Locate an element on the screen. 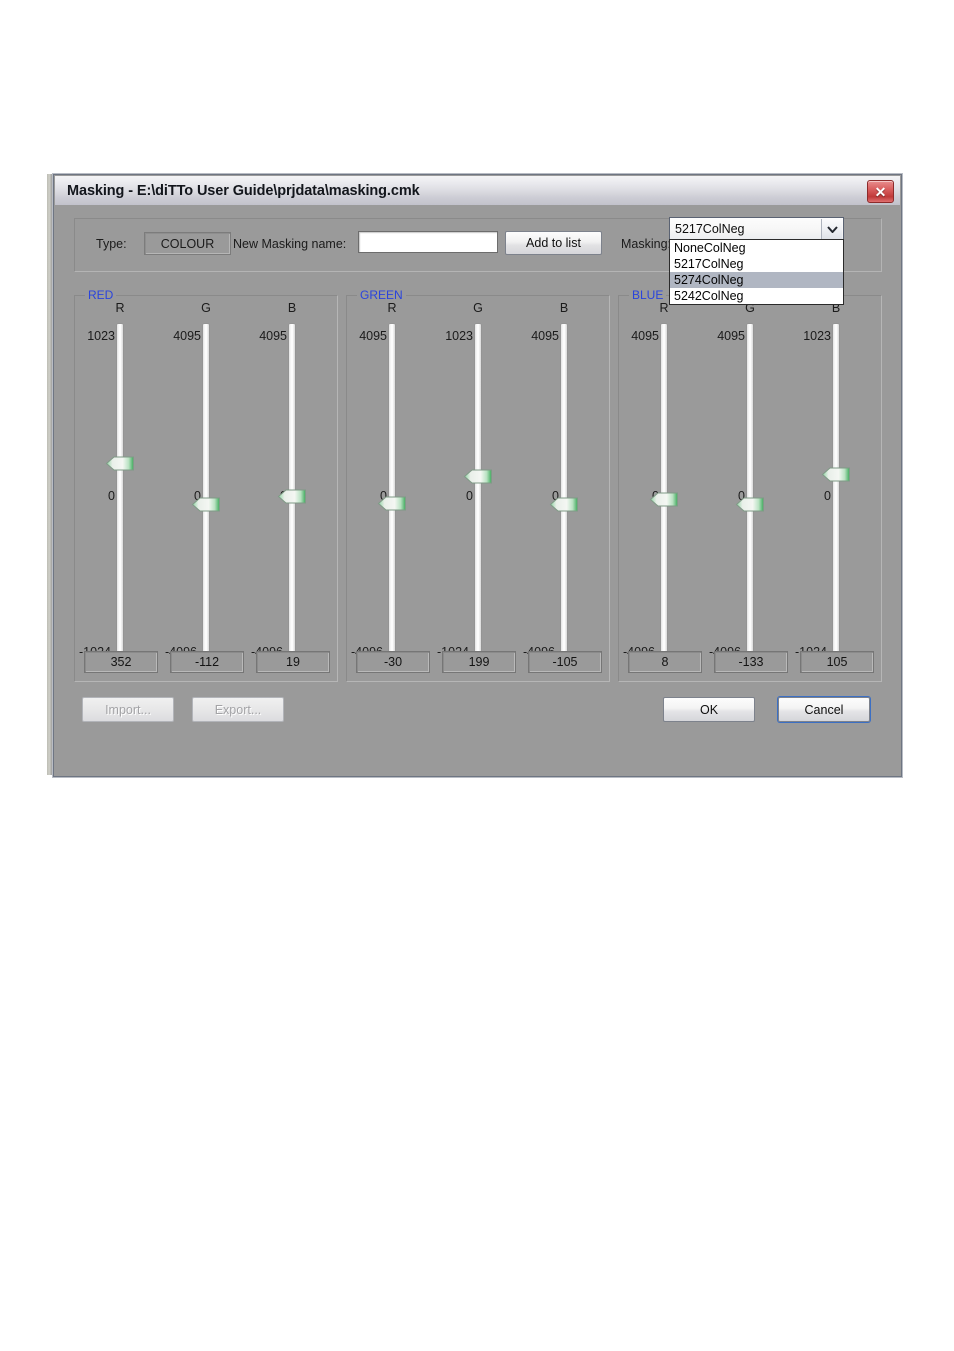 Image resolution: width=954 pixels, height=1351 pixels. masking-option: 5217ColNeg is located at coordinates (756, 264).